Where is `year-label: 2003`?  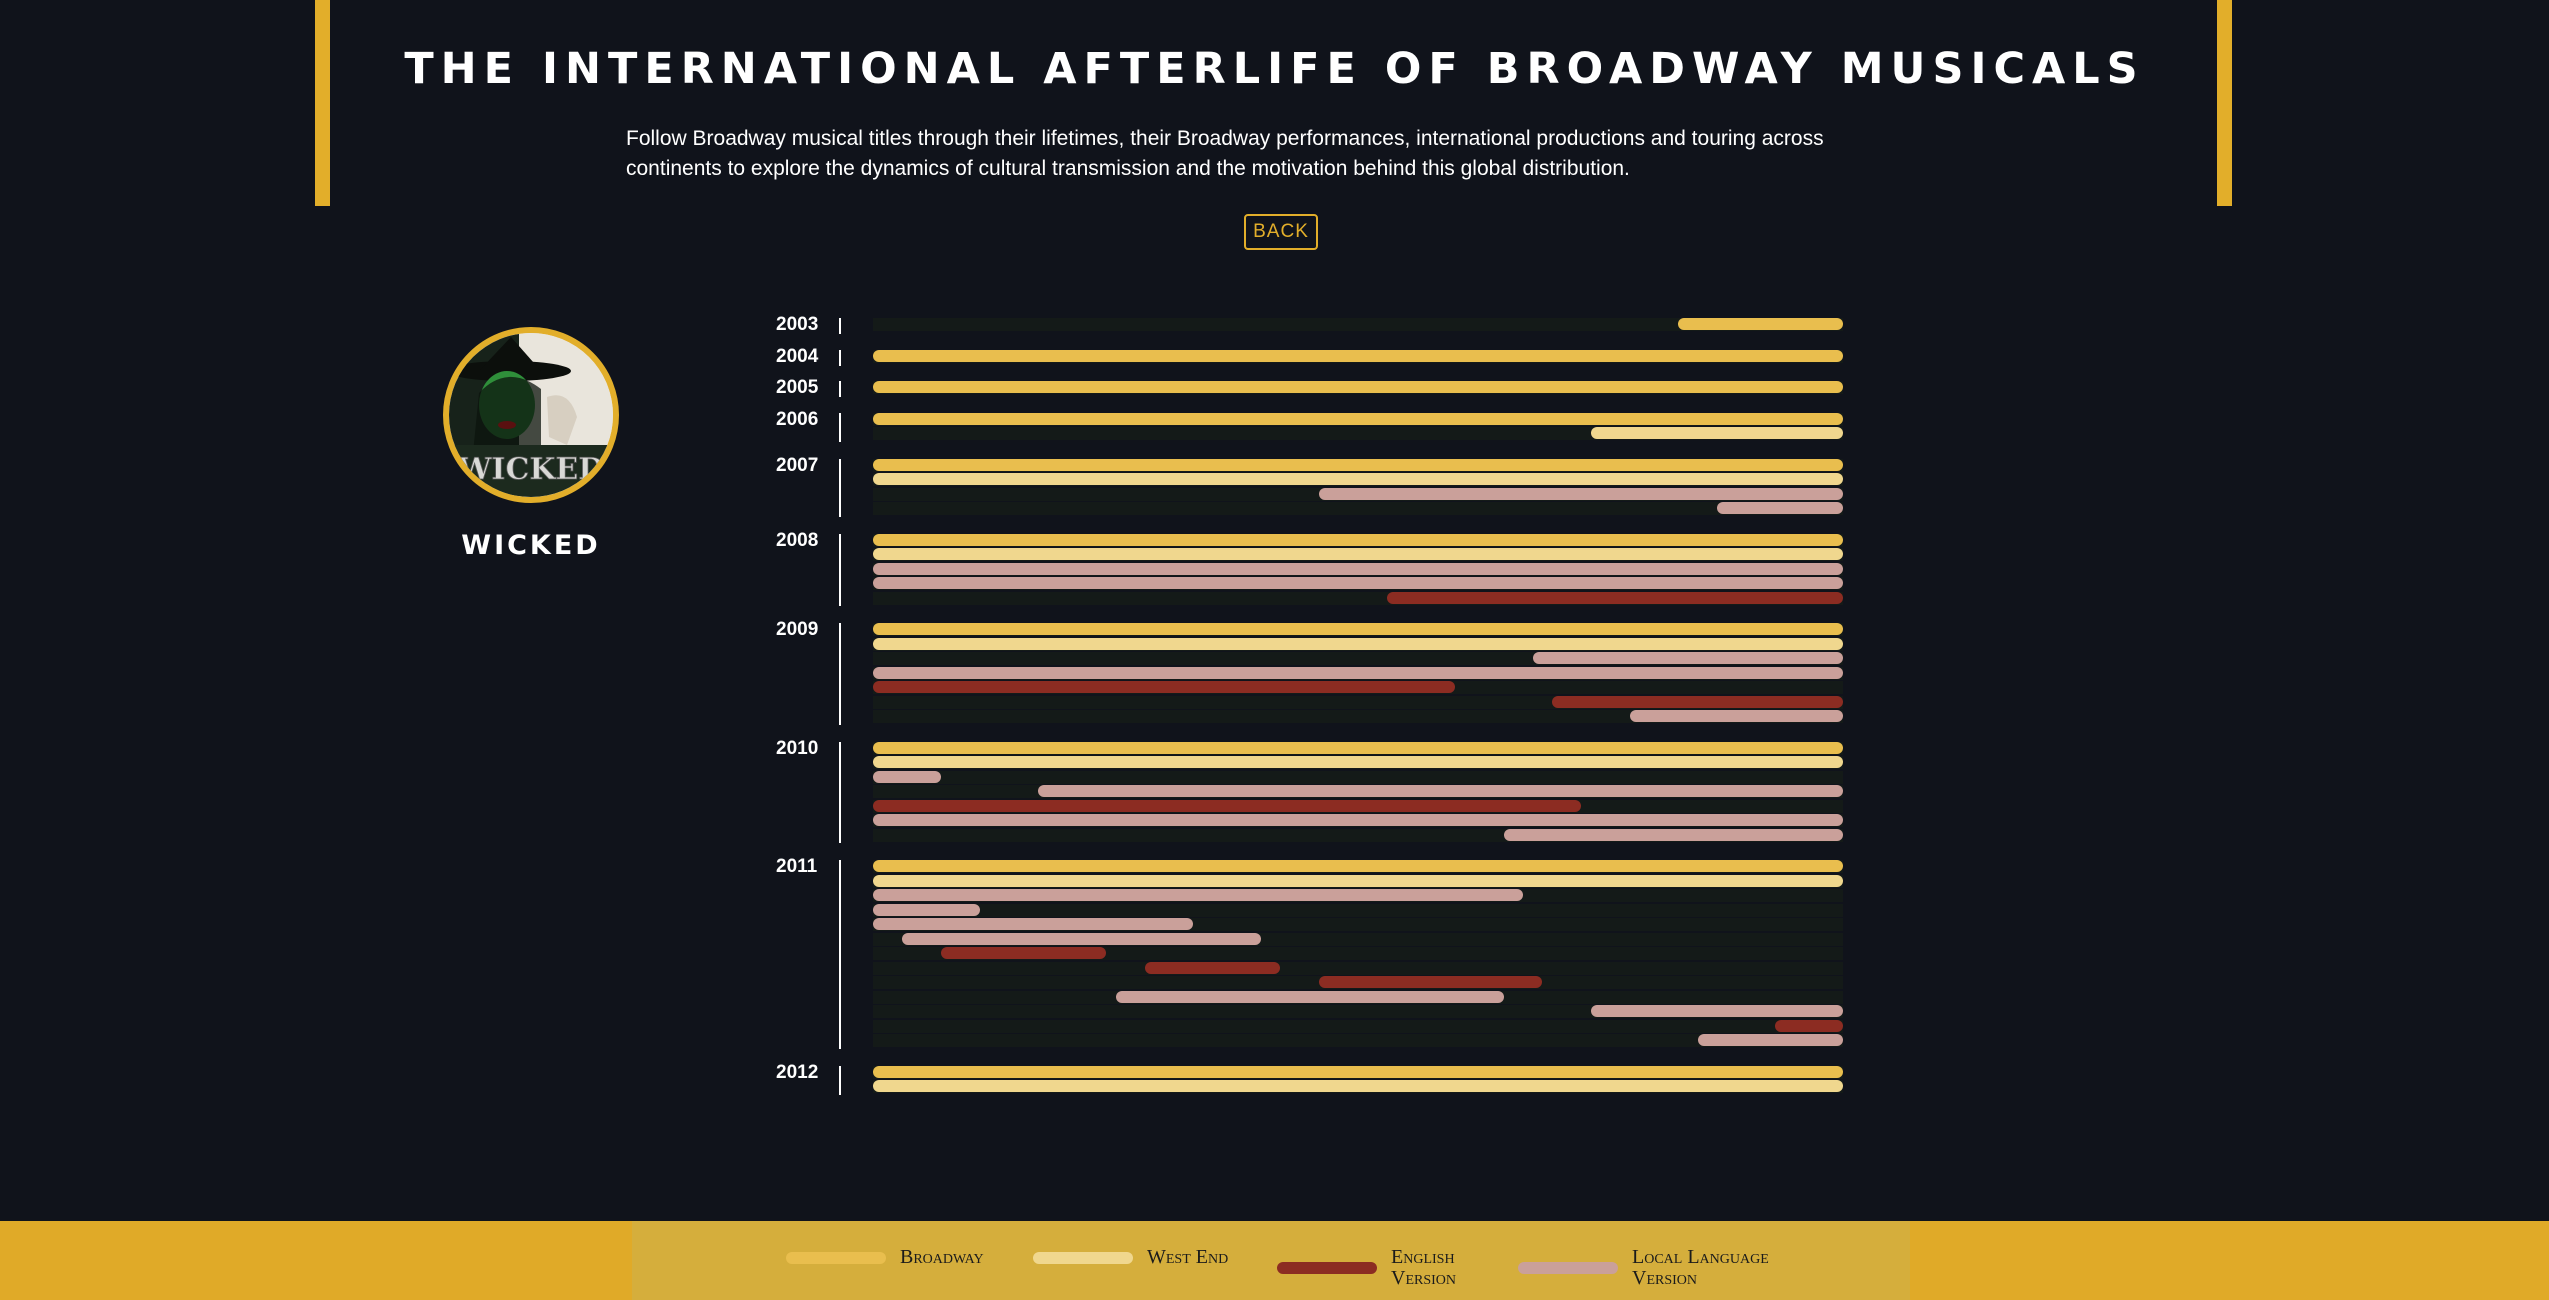 year-label: 2003 is located at coordinates (797, 324).